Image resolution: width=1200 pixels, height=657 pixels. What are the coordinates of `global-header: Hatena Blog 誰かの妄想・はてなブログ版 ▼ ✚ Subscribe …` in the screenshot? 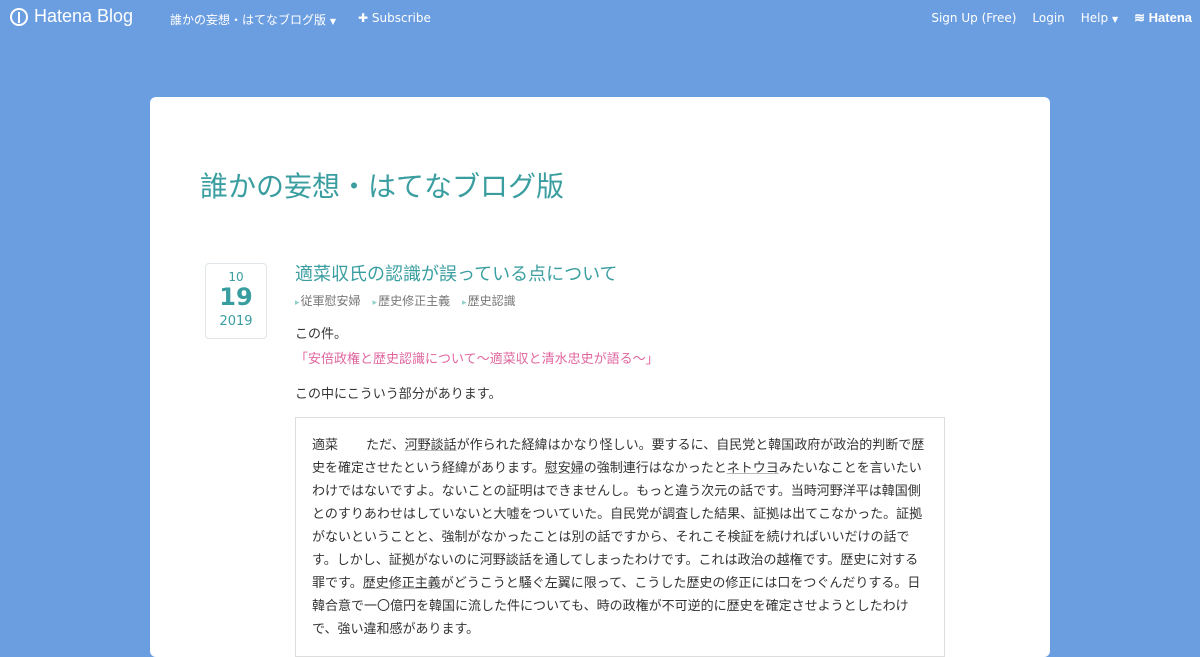 It's located at (600, 18).